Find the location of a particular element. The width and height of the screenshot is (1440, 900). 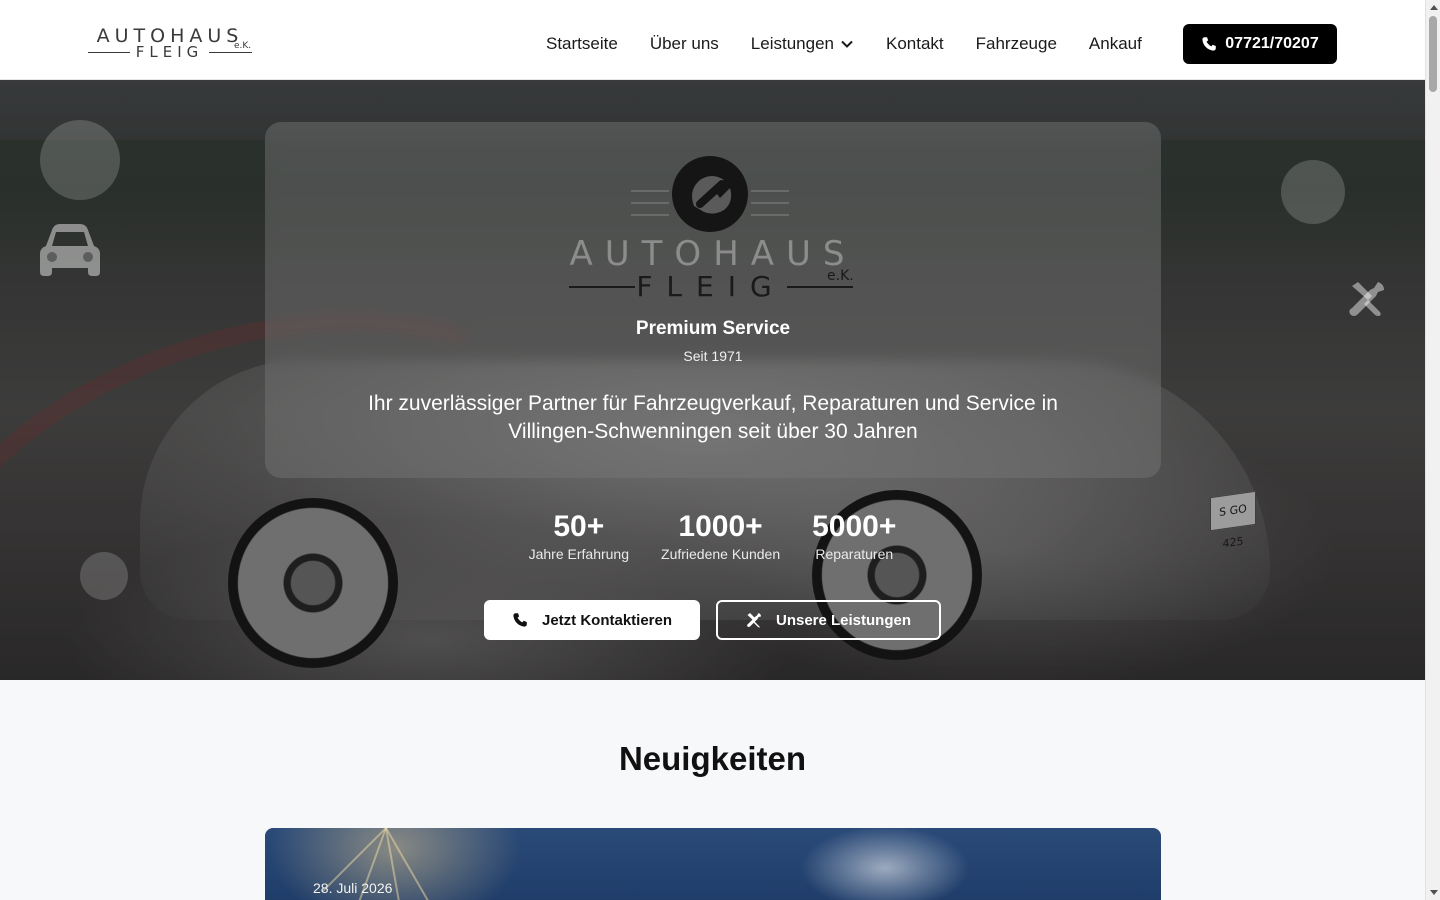

logo-stripes-right is located at coordinates (770, 208).